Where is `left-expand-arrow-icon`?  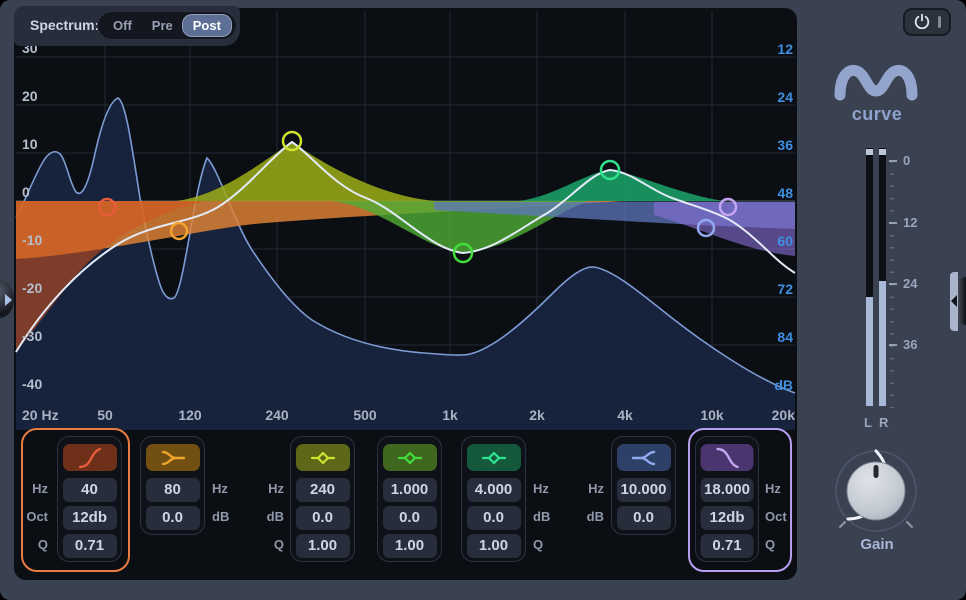
left-expand-arrow-icon is located at coordinates (8, 300).